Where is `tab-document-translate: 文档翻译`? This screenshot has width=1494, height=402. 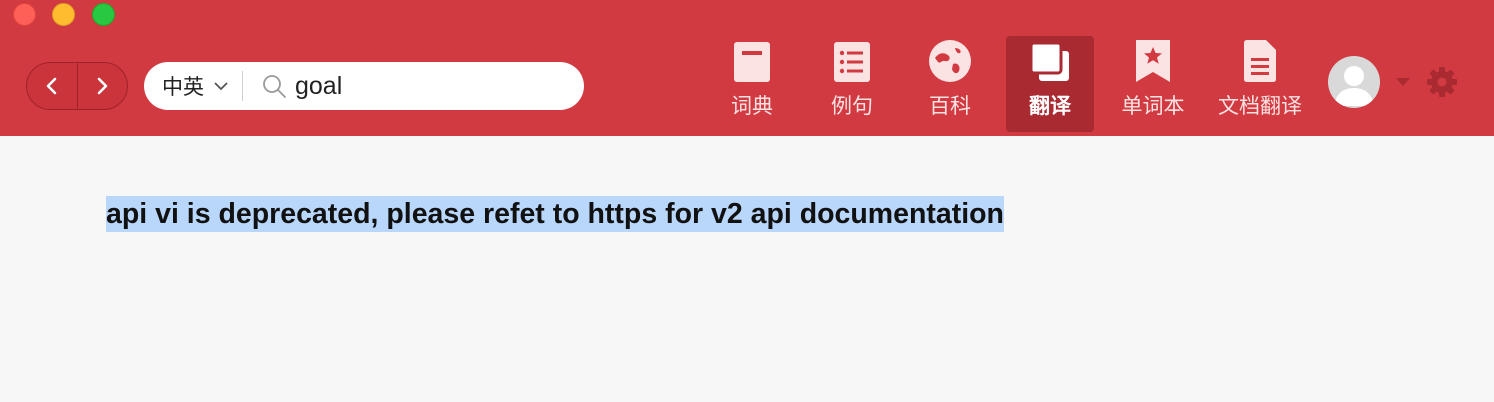
tab-document-translate: 文档翻译 is located at coordinates (1260, 84).